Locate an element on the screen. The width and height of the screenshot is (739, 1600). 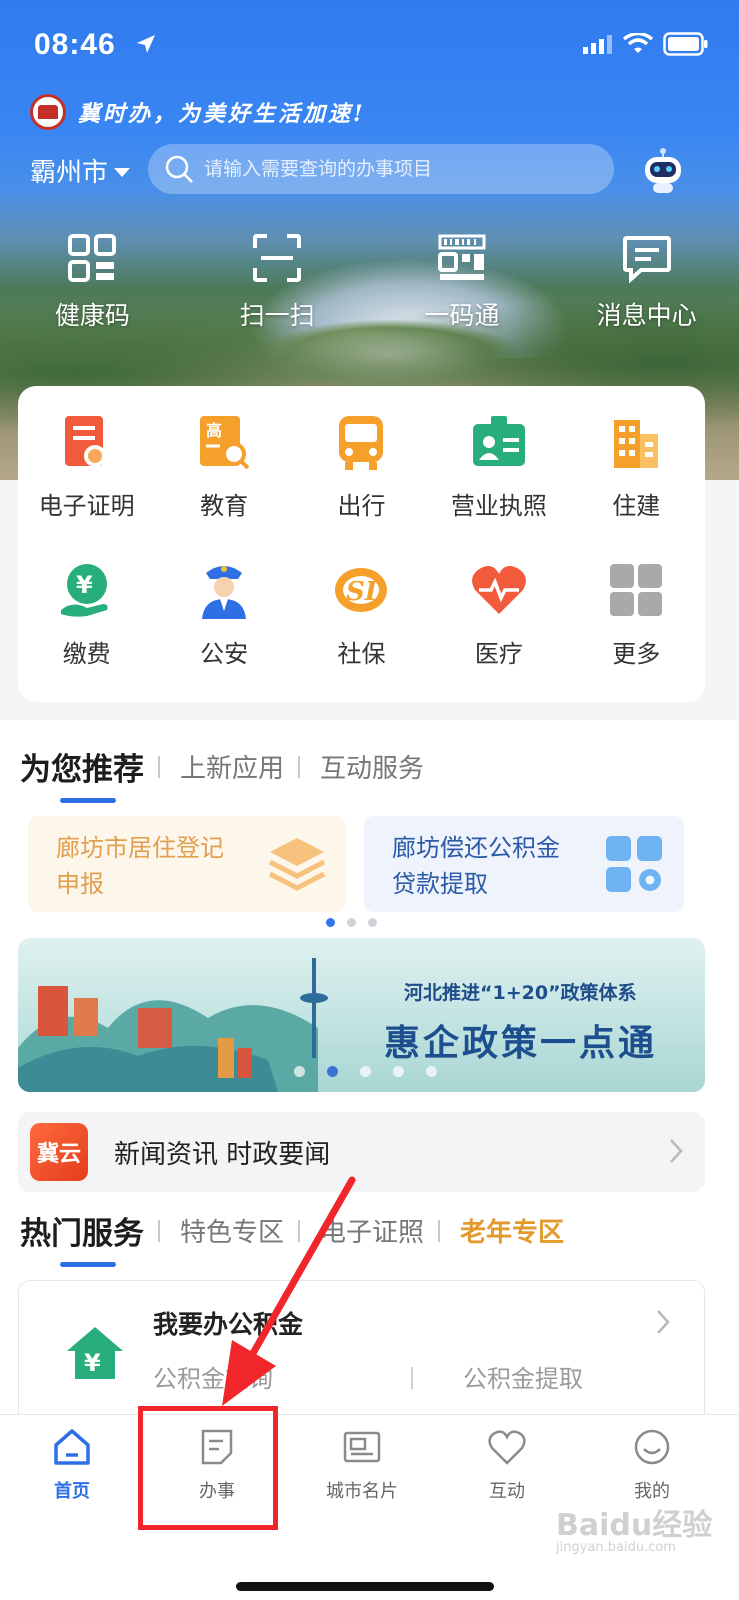
service-more: 更多 is located at coordinates (636, 614).